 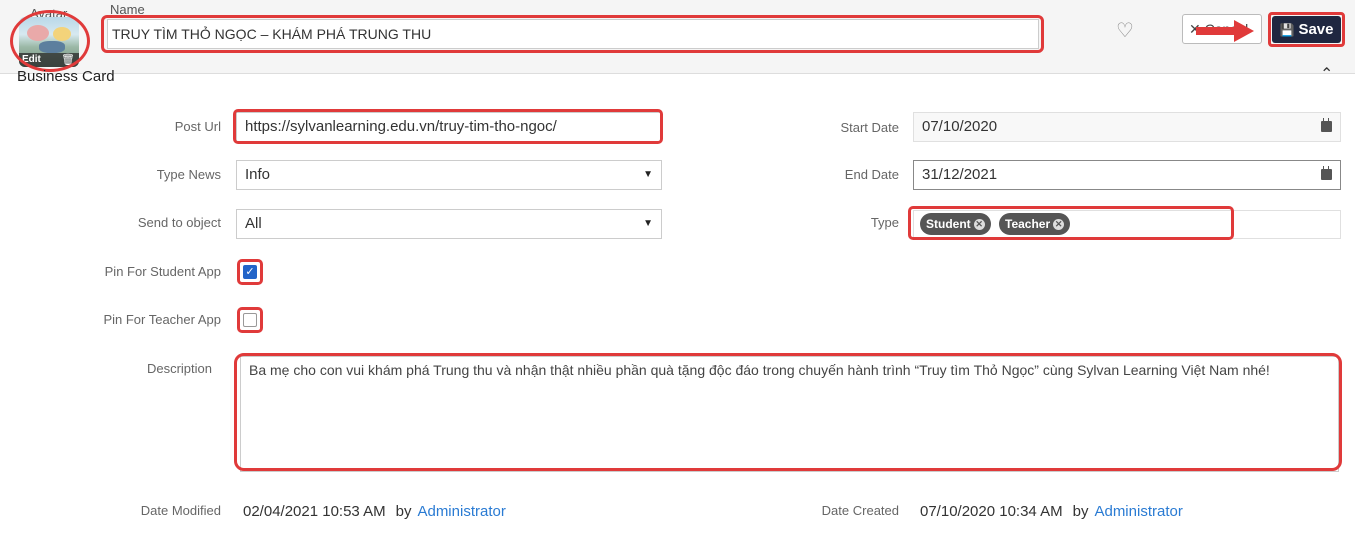 I want to click on start-date-label: Start Date, so click(x=869, y=127).